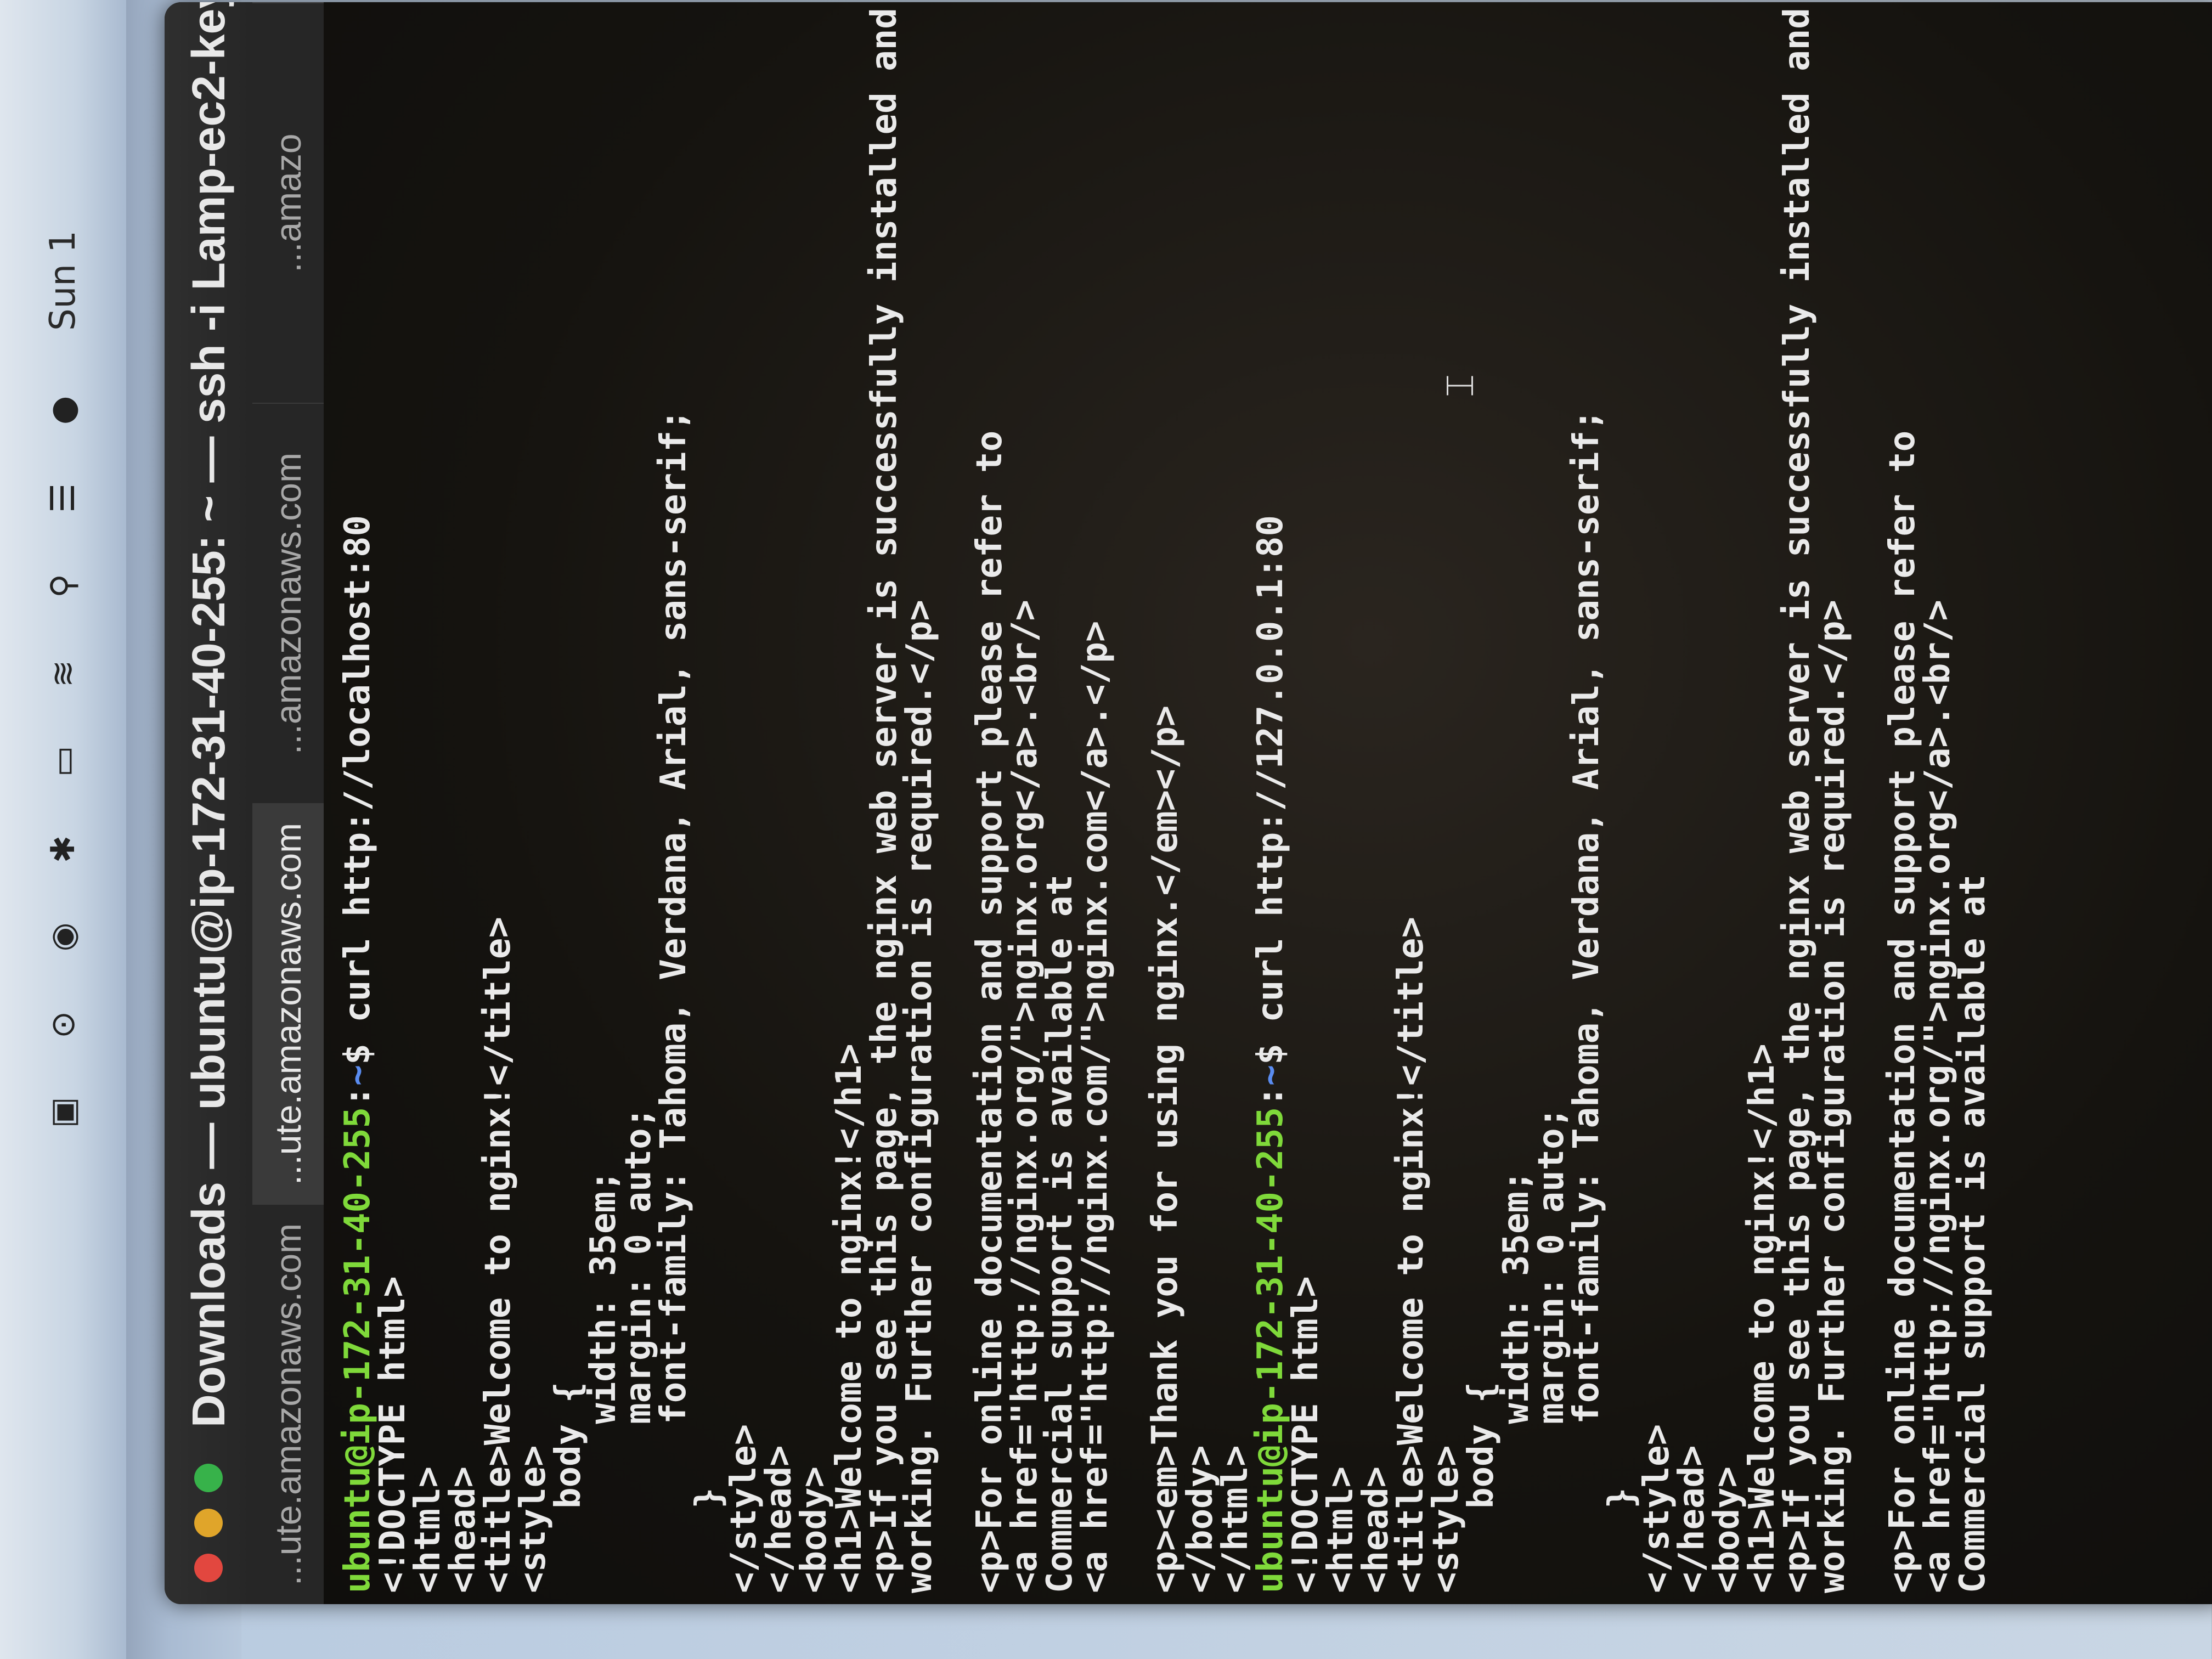 The height and width of the screenshot is (1659, 2212). What do you see at coordinates (288, 603) in the screenshot?
I see `tab-3: ...amazonaws.com` at bounding box center [288, 603].